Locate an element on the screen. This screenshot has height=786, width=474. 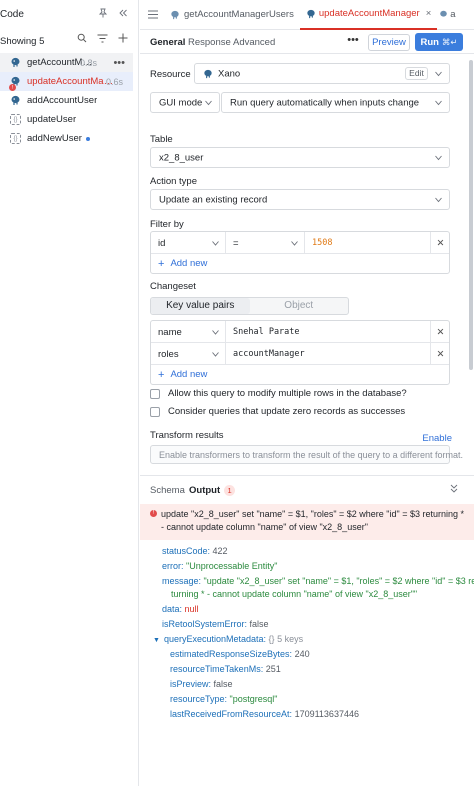
changeset-value-input: Snehal Parate is located at coordinates (328, 332).